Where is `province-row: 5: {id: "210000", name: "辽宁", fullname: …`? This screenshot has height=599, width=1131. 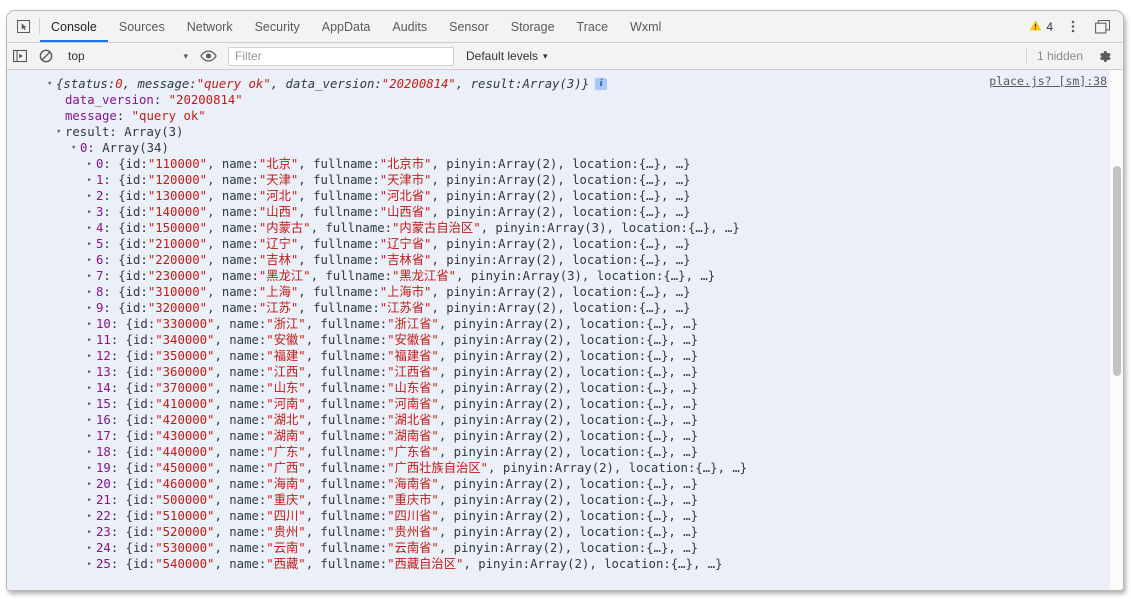 province-row: 5: {id: "210000", name: "辽宁", fullname: … is located at coordinates (558, 244).